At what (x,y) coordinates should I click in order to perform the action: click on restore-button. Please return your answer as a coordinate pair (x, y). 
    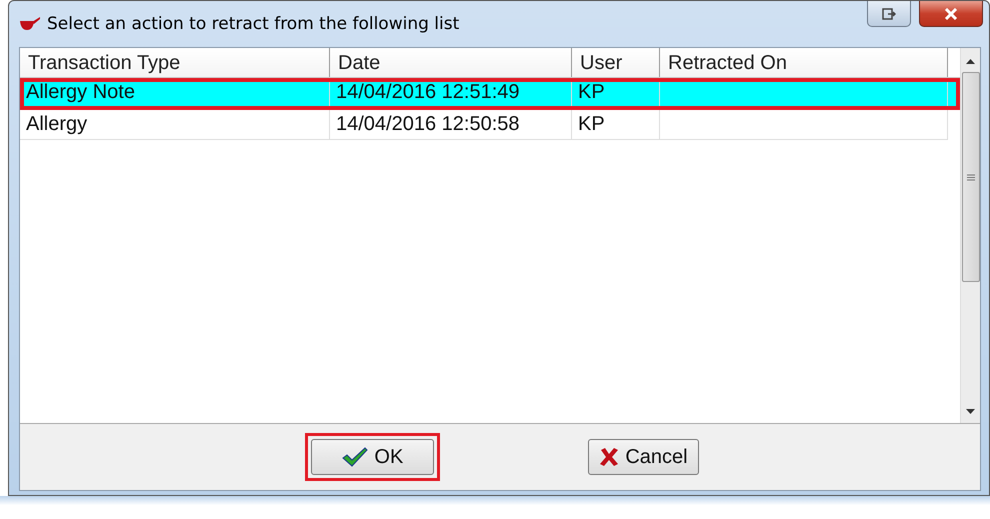
    Looking at the image, I should click on (889, 14).